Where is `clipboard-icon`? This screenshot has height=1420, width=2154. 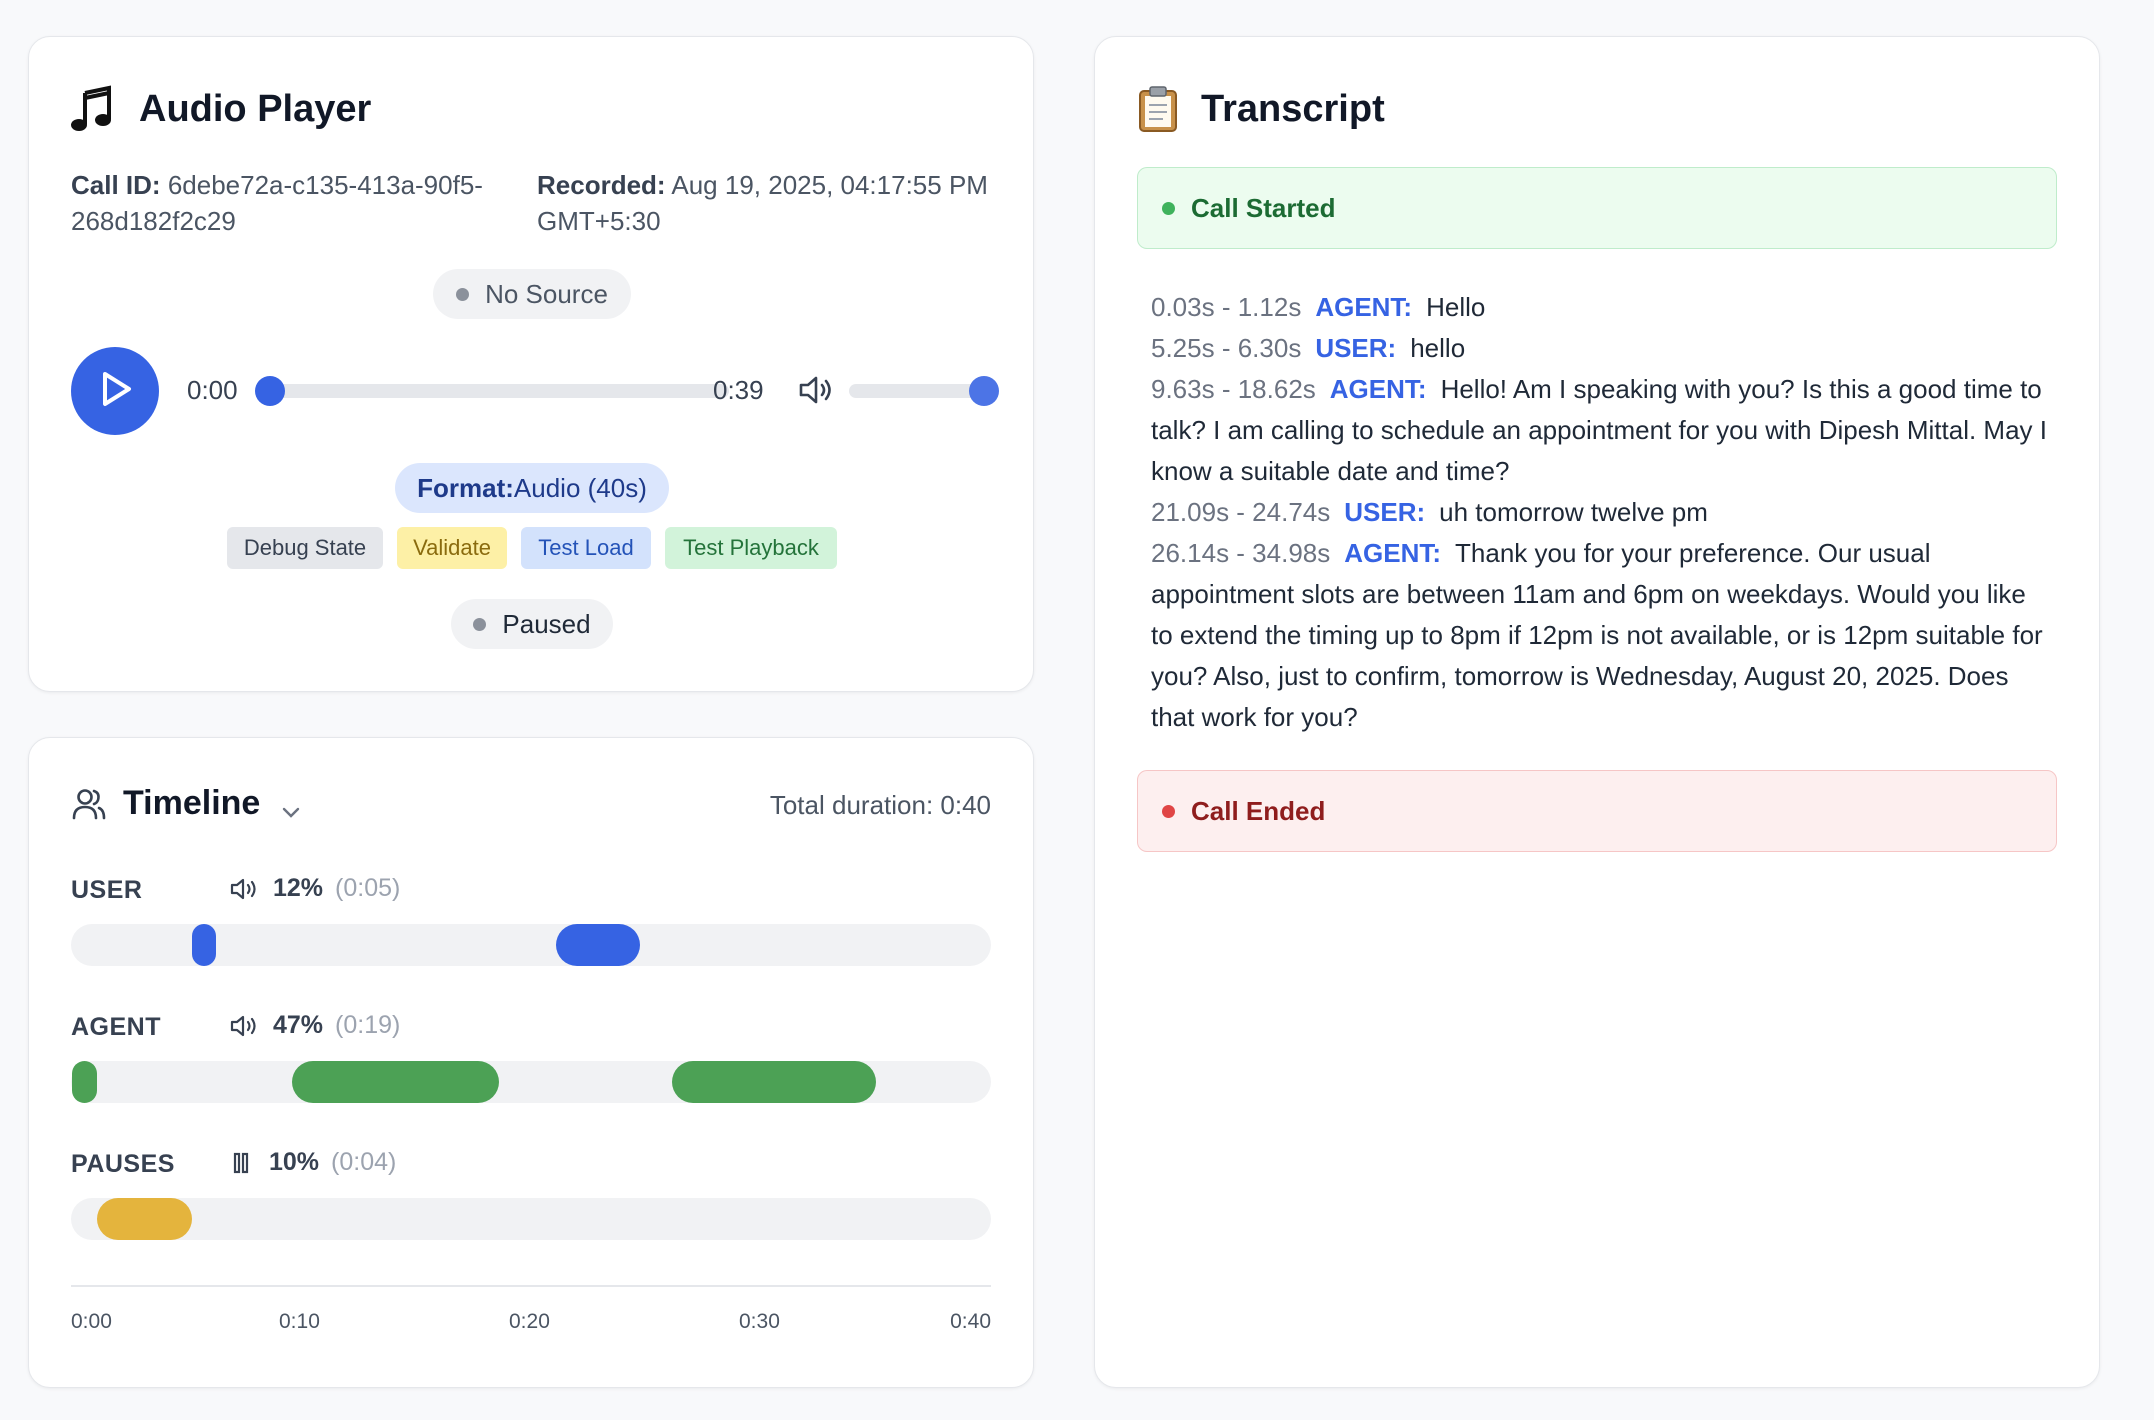 clipboard-icon is located at coordinates (1159, 109).